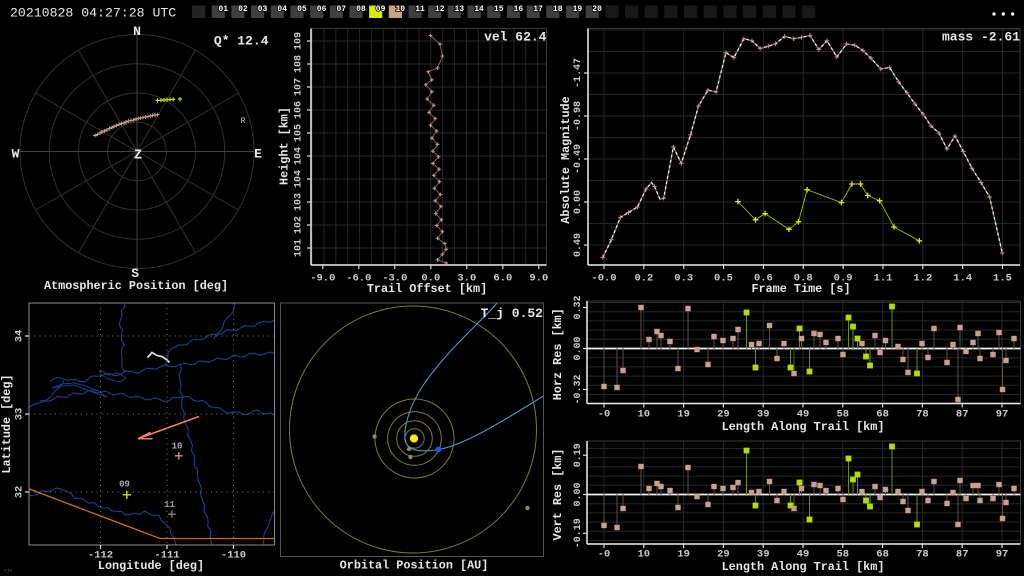  What do you see at coordinates (414, 566) in the screenshot?
I see `svg-text: Orbital Position [AU]` at bounding box center [414, 566].